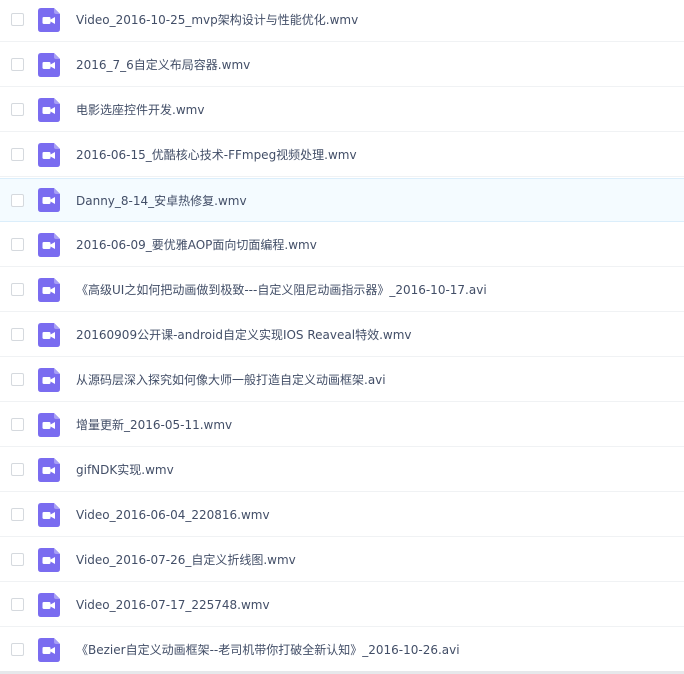 The width and height of the screenshot is (684, 674). What do you see at coordinates (196, 244) in the screenshot?
I see `file-name: 2016-06-09_要优雅AOP面向切面编程.wmv` at bounding box center [196, 244].